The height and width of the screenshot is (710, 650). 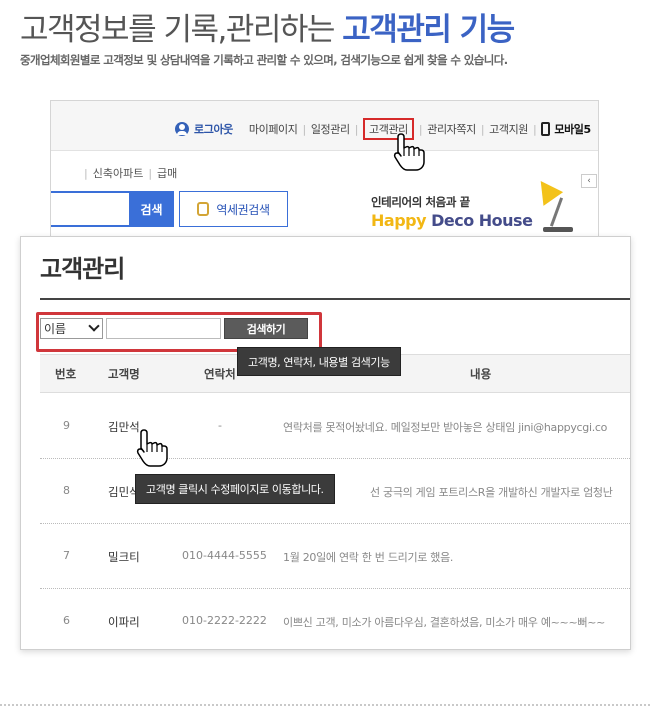 I want to click on row-memo: 이쁘신 고객, 미소가 아름다우심, 결혼하셨음, 미소가 매우 예~~~뻐~~, so click(x=444, y=622).